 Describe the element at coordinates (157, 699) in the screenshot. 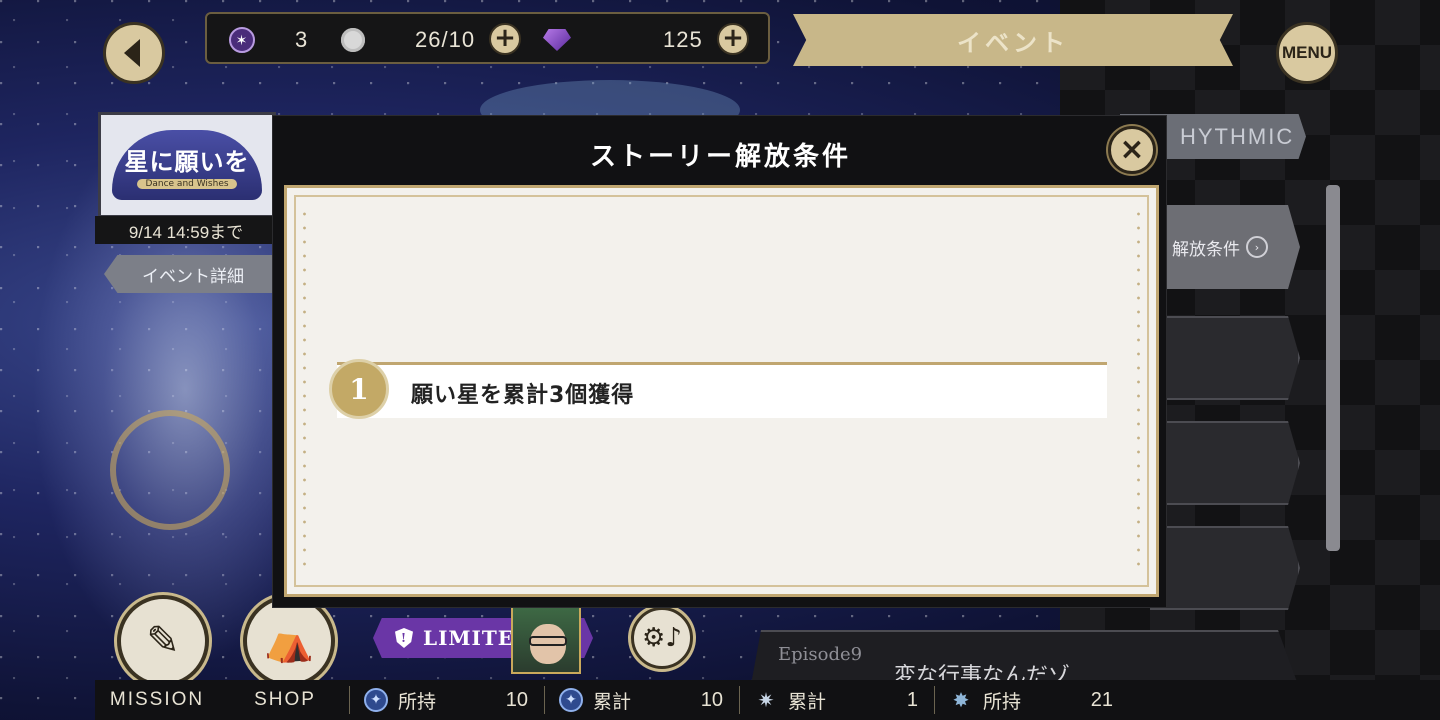

I see `mission-label: MISSION` at that location.